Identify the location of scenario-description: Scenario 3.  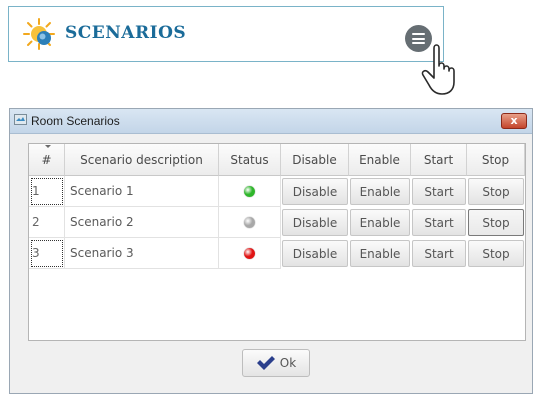
(142, 253).